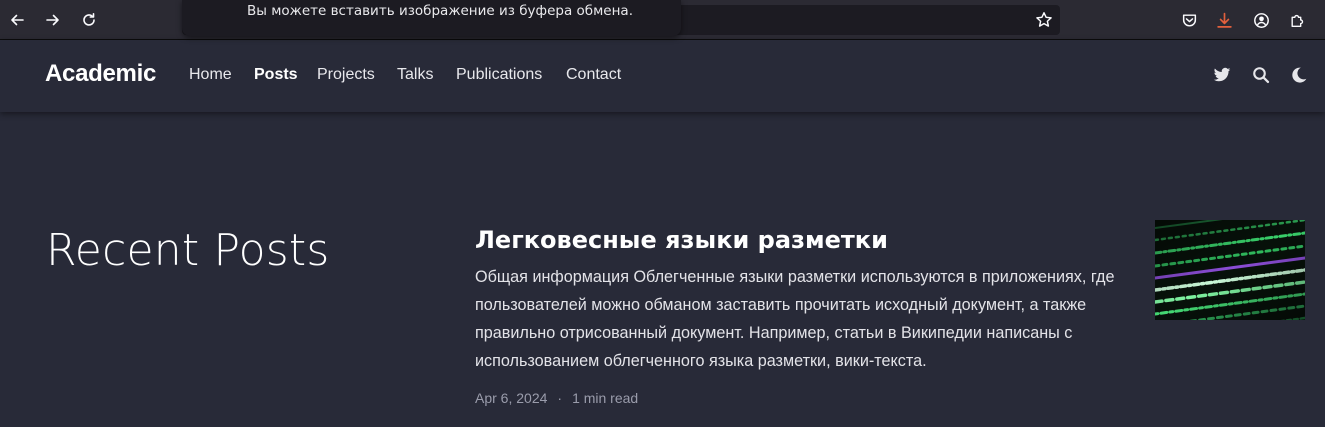 This screenshot has height=427, width=1325. Describe the element at coordinates (1222, 75) in the screenshot. I see `twitter-icon` at that location.